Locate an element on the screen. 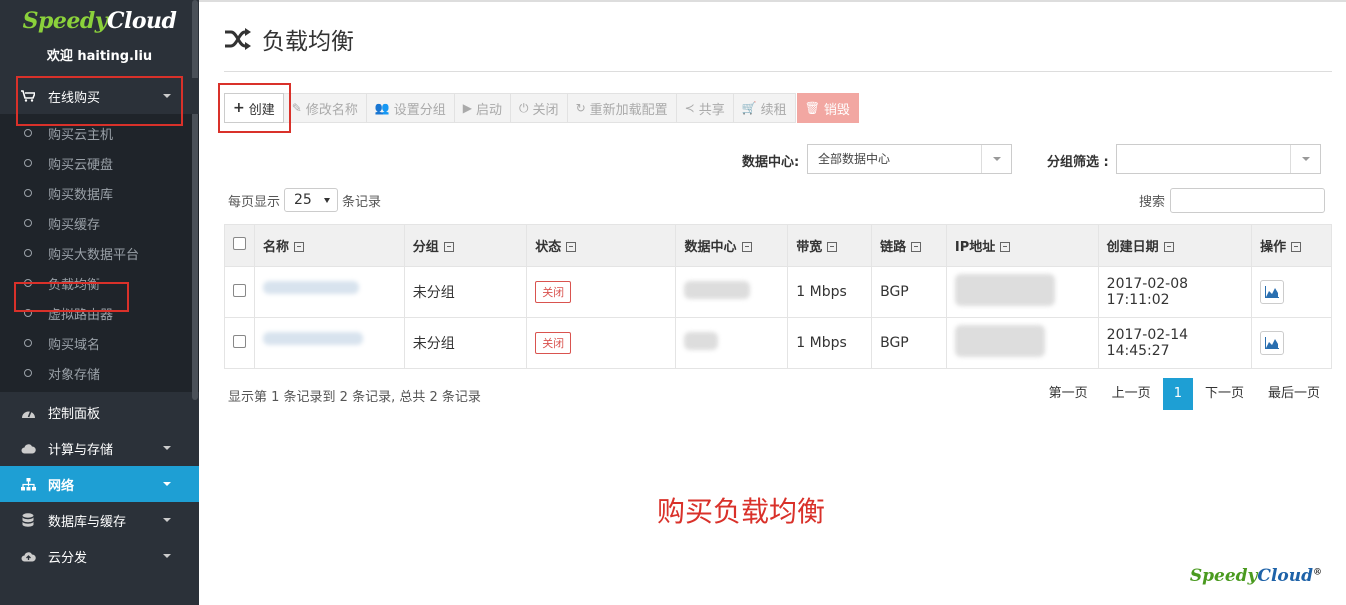 This screenshot has width=1346, height=605. share-button: ≺ 共享 is located at coordinates (705, 108).